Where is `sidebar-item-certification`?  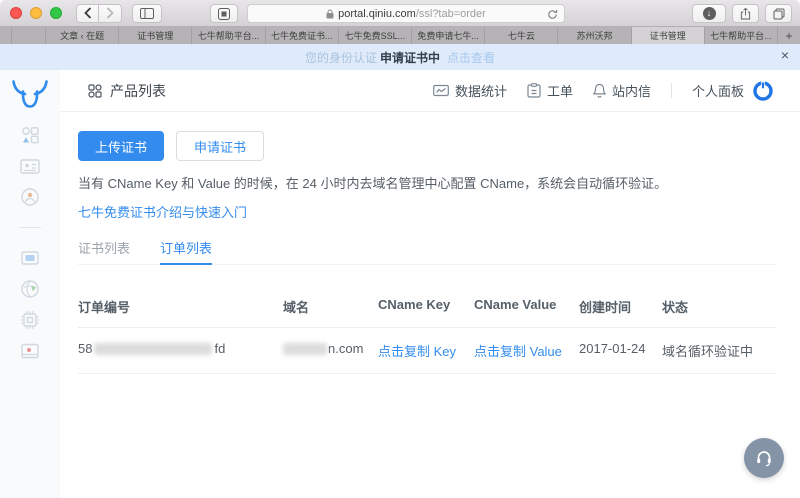 sidebar-item-certification is located at coordinates (30, 197).